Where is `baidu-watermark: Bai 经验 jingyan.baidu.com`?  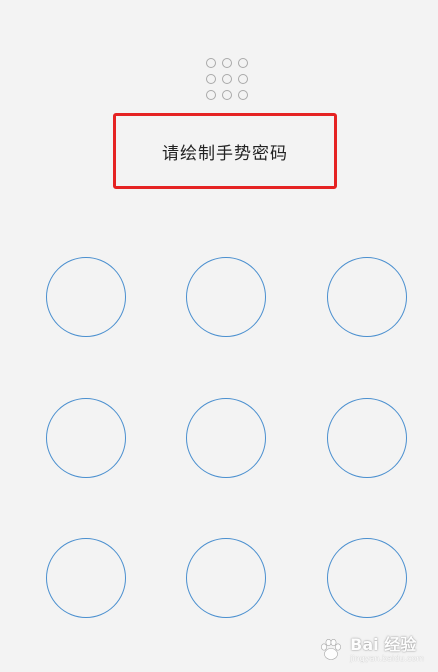 baidu-watermark: Bai 经验 jingyan.baidu.com is located at coordinates (371, 650).